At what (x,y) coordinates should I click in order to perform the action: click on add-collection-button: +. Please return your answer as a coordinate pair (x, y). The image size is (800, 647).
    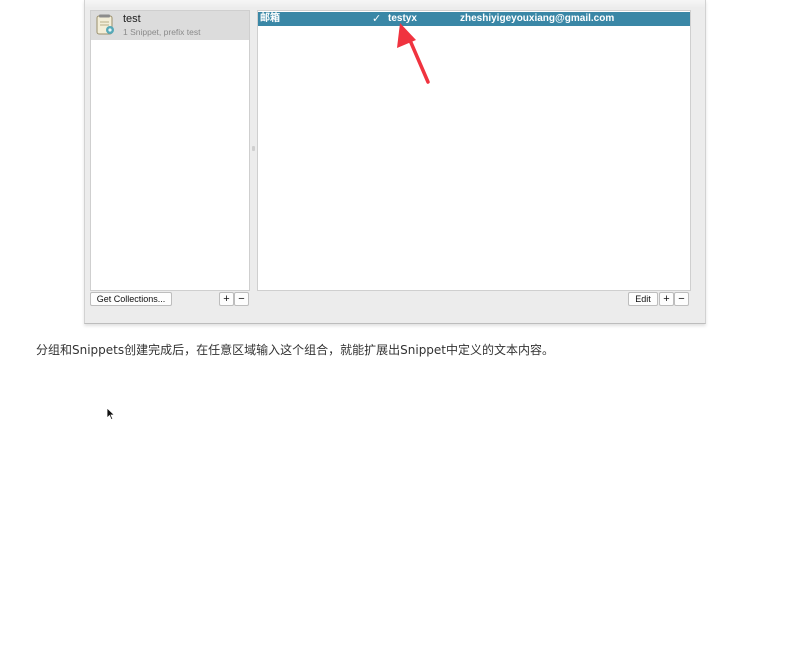
    Looking at the image, I should click on (226, 299).